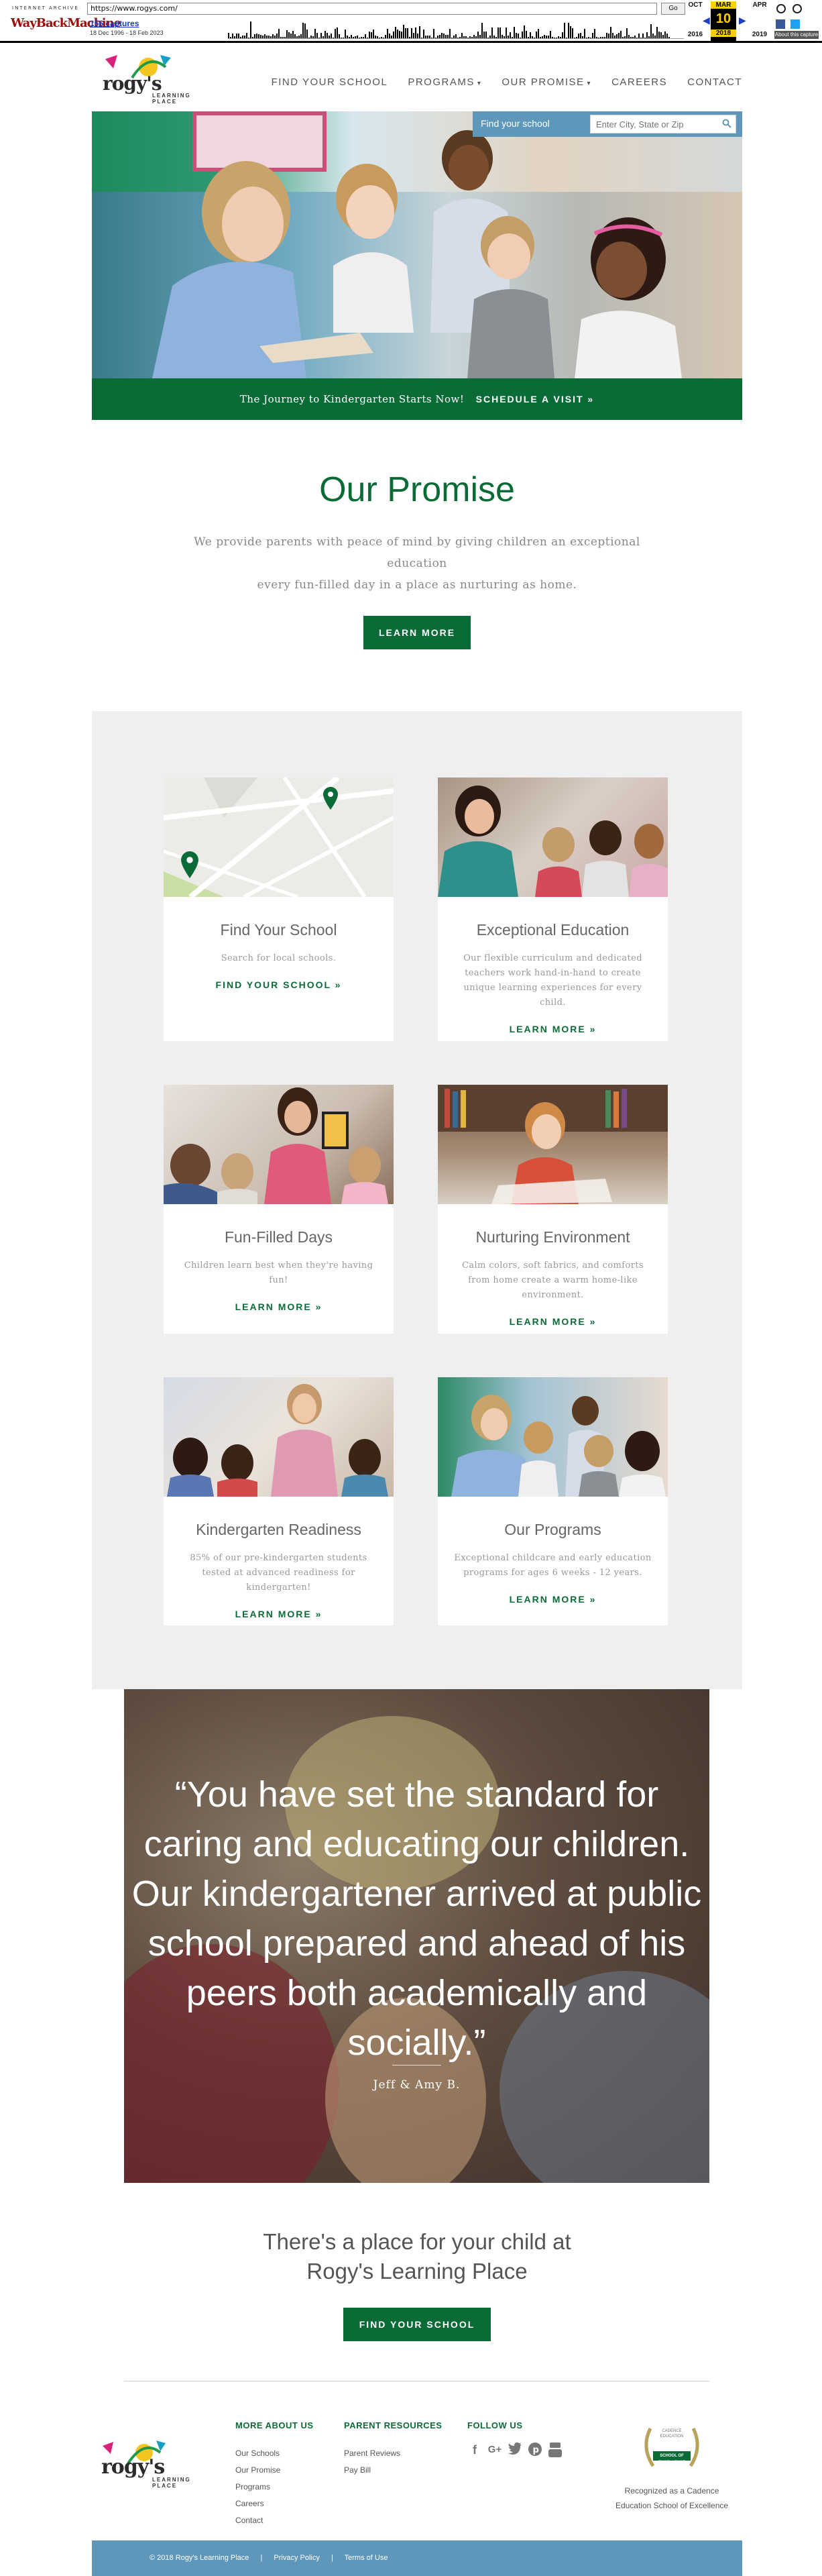 The width and height of the screenshot is (822, 2576). Describe the element at coordinates (672, 2459) in the screenshot. I see `seal-main-text: SCHOOL OF EXCELLENCE` at that location.